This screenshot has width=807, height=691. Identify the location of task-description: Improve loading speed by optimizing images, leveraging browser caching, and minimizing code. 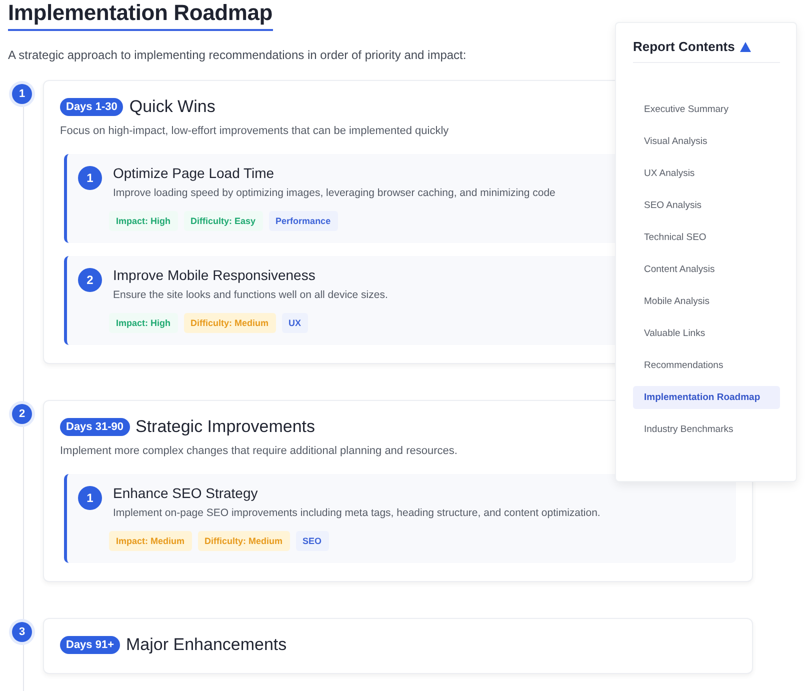
(334, 193).